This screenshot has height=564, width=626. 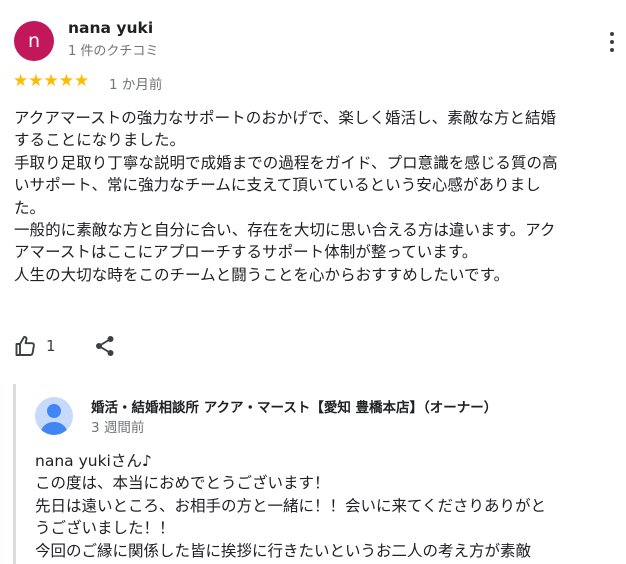 I want to click on reviewer-avatar: n, so click(x=34, y=41).